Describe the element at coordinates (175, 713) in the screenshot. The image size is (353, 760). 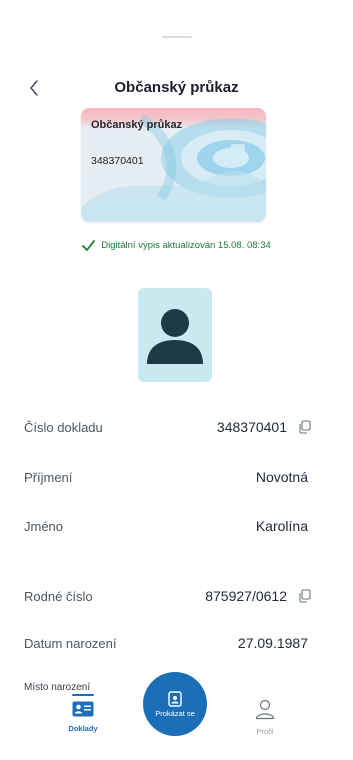
I see `prove-identity-label: Prokázat se` at that location.